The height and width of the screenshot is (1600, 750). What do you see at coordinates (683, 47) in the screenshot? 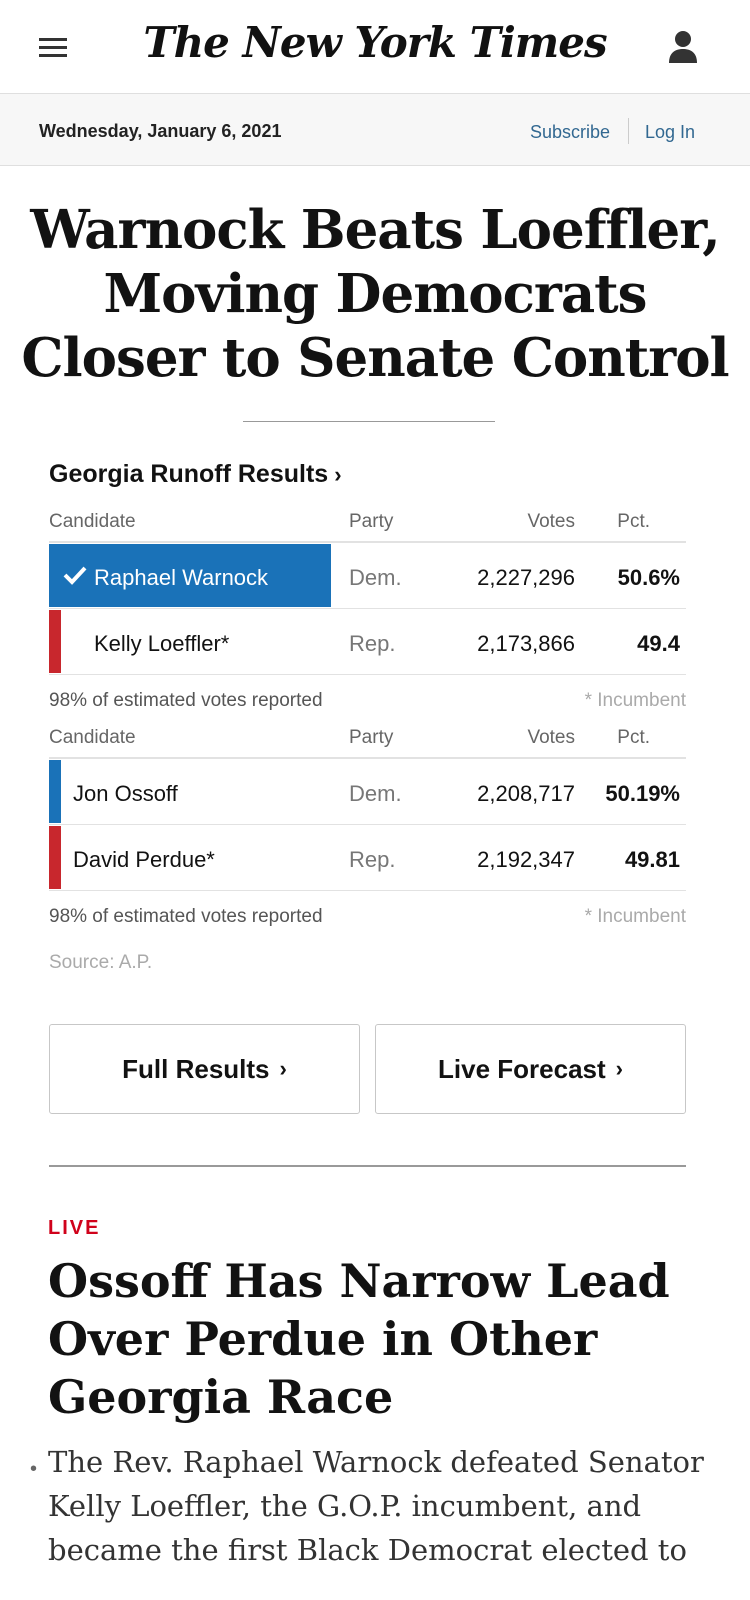
I see `user-icon` at bounding box center [683, 47].